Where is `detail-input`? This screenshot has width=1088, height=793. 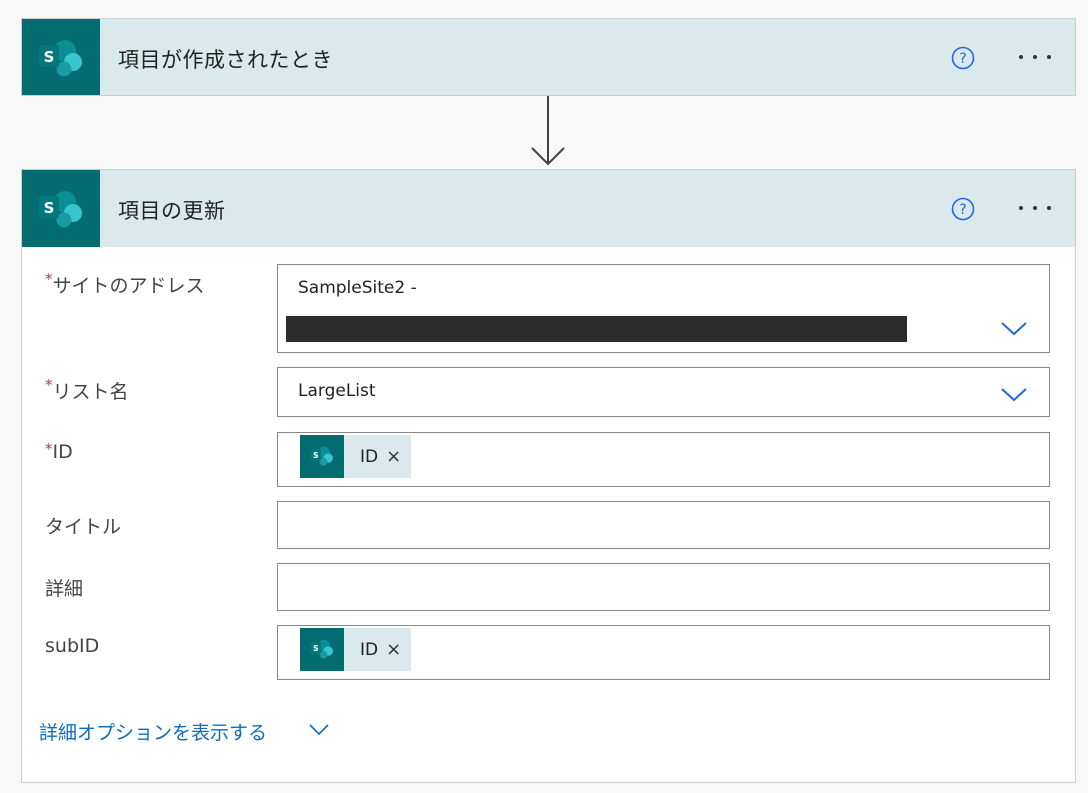
detail-input is located at coordinates (663, 587).